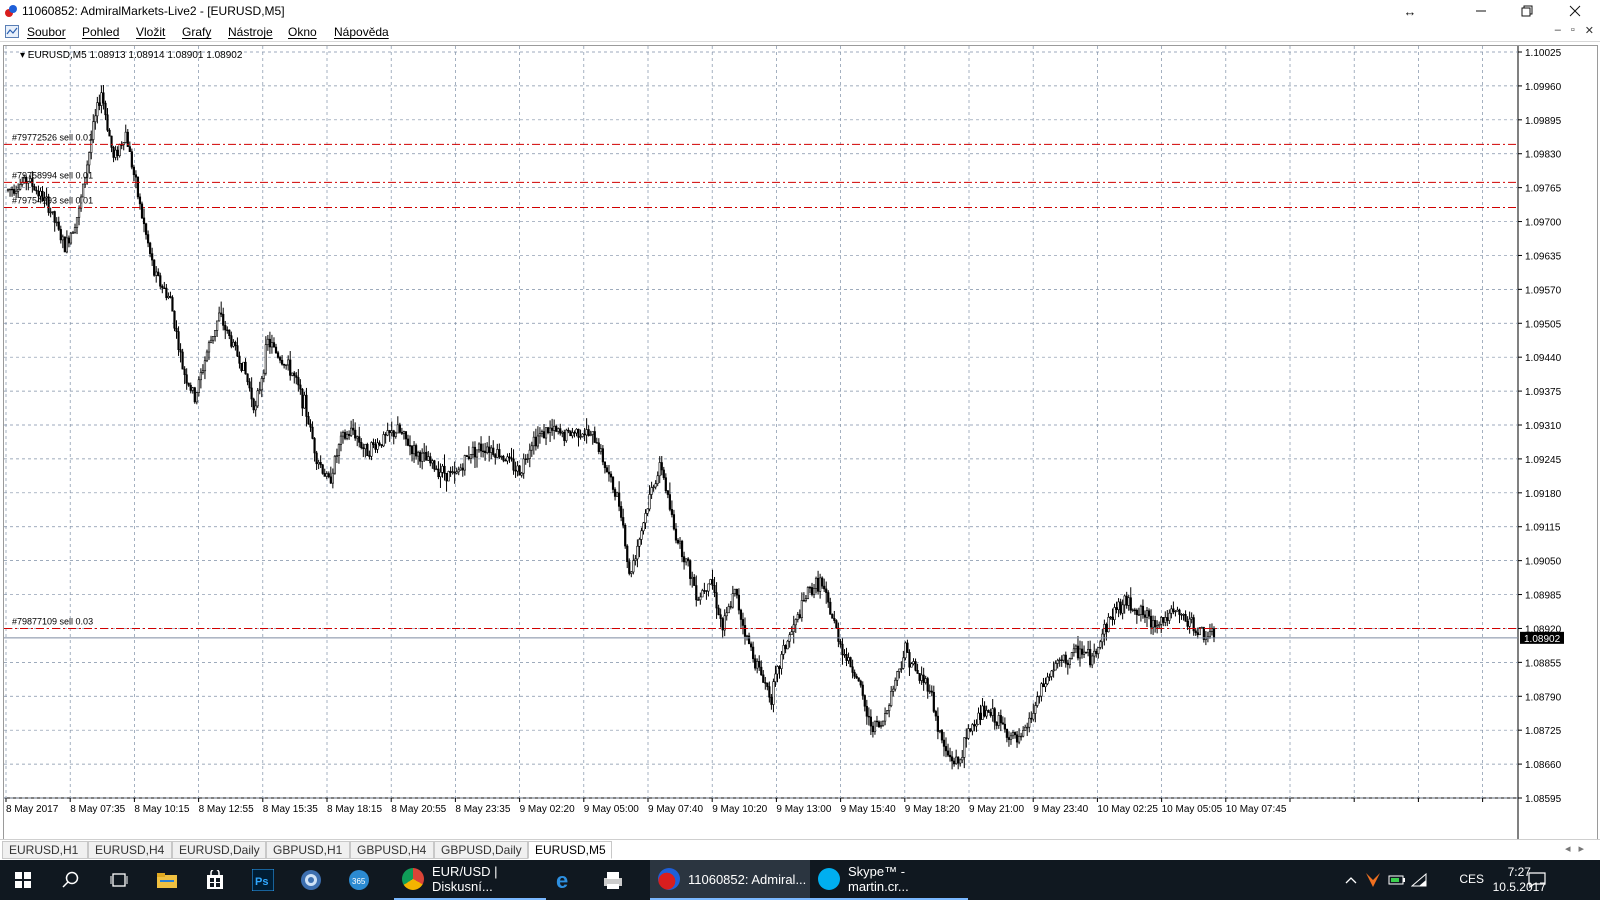 The height and width of the screenshot is (900, 1600). Describe the element at coordinates (1589, 30) in the screenshot. I see `mdi-close-icon: ✕` at that location.